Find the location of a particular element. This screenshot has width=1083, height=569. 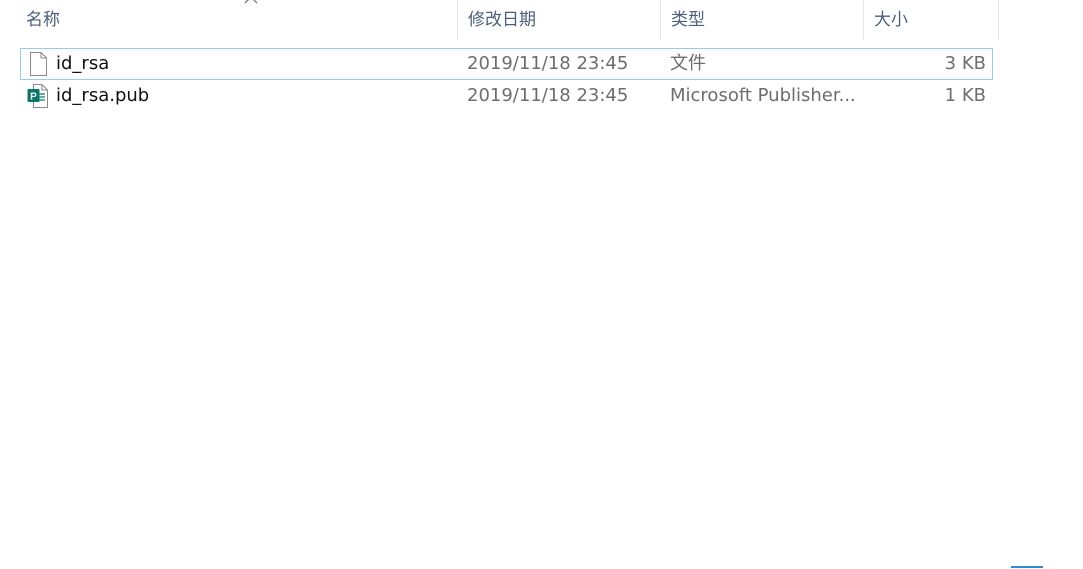

publisher-file-icon: P is located at coordinates (37, 96).